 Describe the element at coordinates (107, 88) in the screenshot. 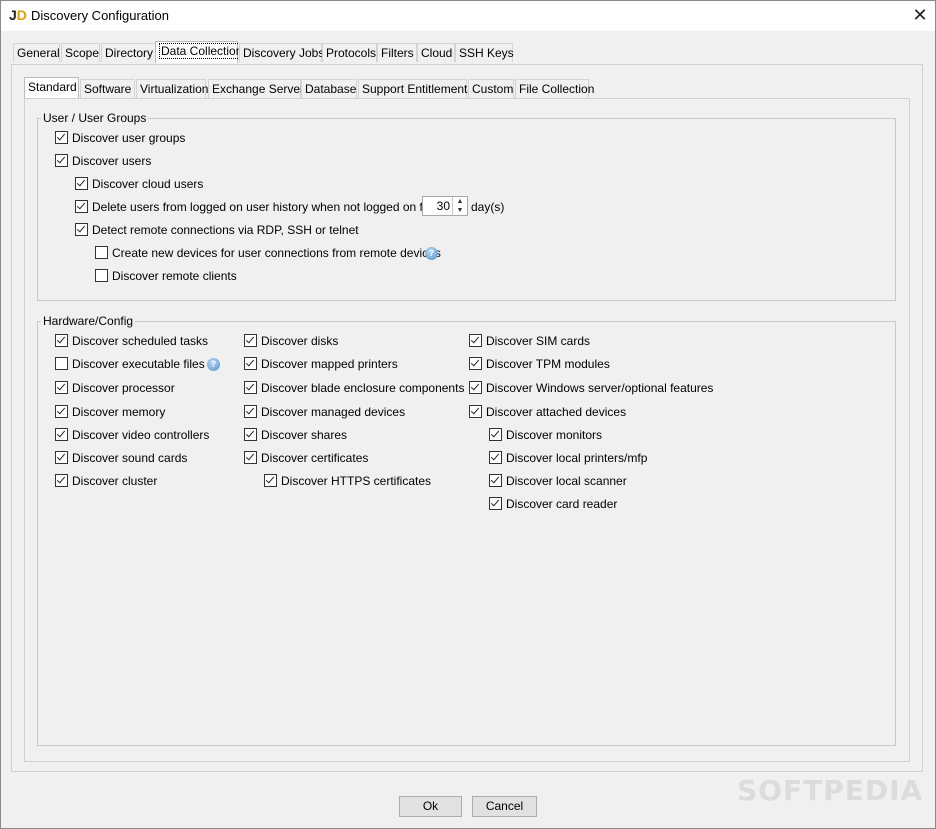

I see `subtab-software: Software` at that location.